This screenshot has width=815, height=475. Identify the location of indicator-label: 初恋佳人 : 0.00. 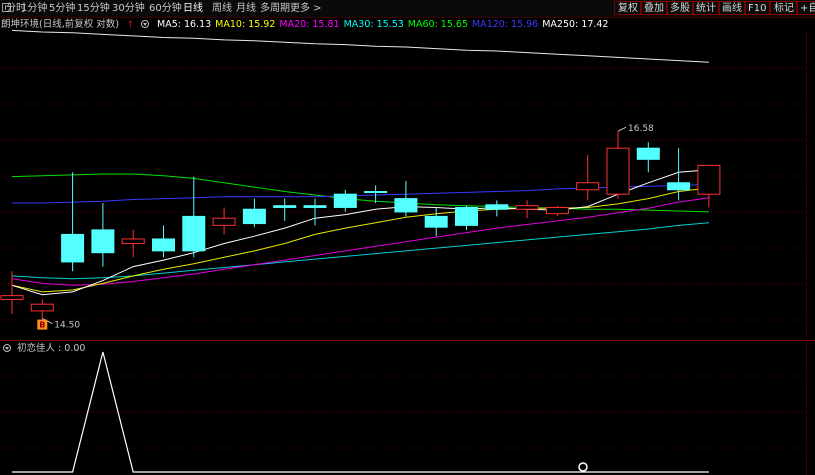
(51, 348).